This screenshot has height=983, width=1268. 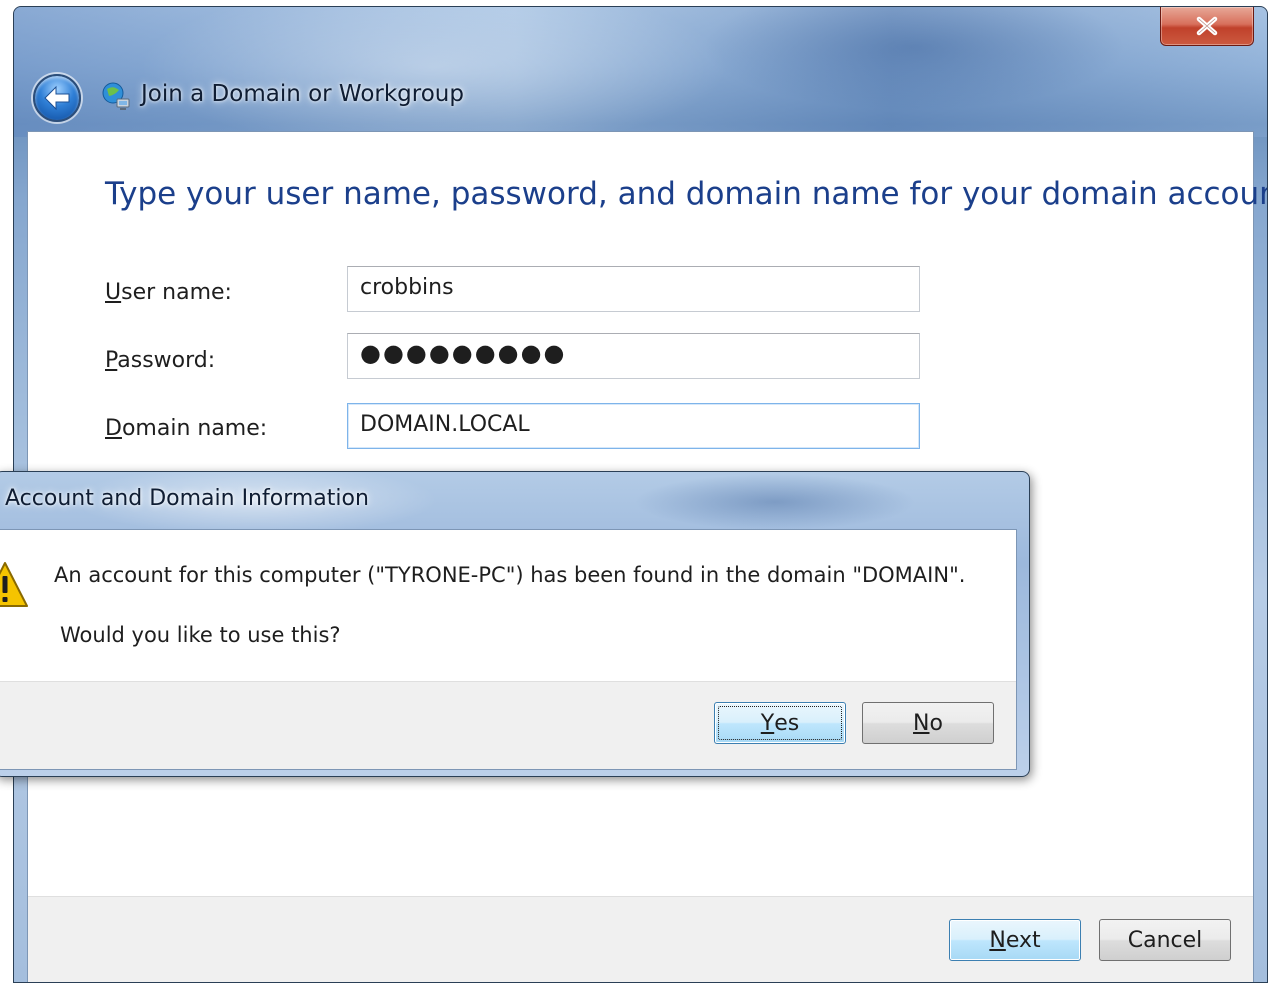 What do you see at coordinates (14, 584) in the screenshot?
I see `warning-icon` at bounding box center [14, 584].